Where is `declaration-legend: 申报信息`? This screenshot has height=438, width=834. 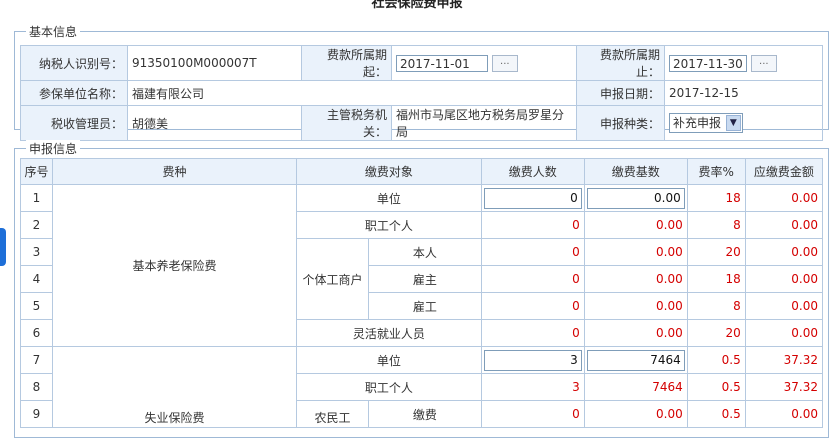 declaration-legend: 申报信息 is located at coordinates (53, 148).